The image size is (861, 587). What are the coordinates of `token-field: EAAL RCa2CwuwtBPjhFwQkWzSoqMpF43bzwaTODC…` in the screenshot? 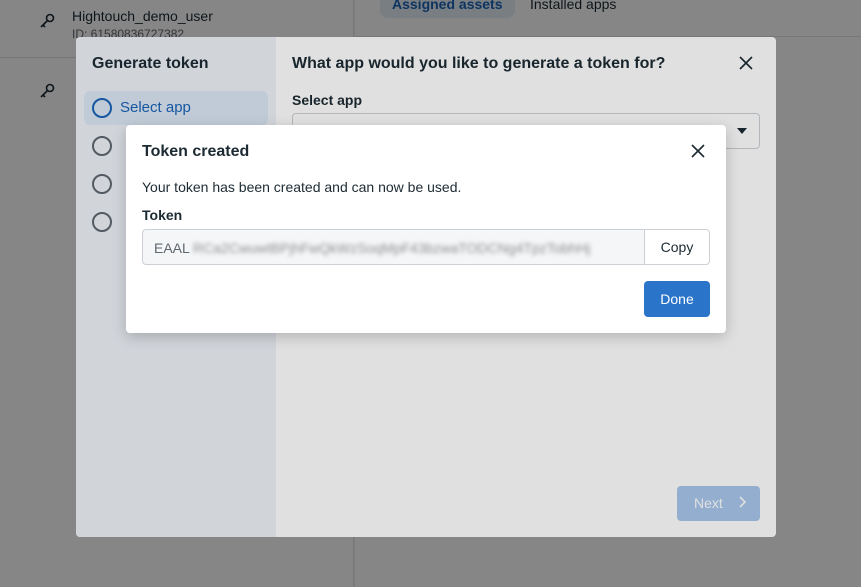 It's located at (394, 247).